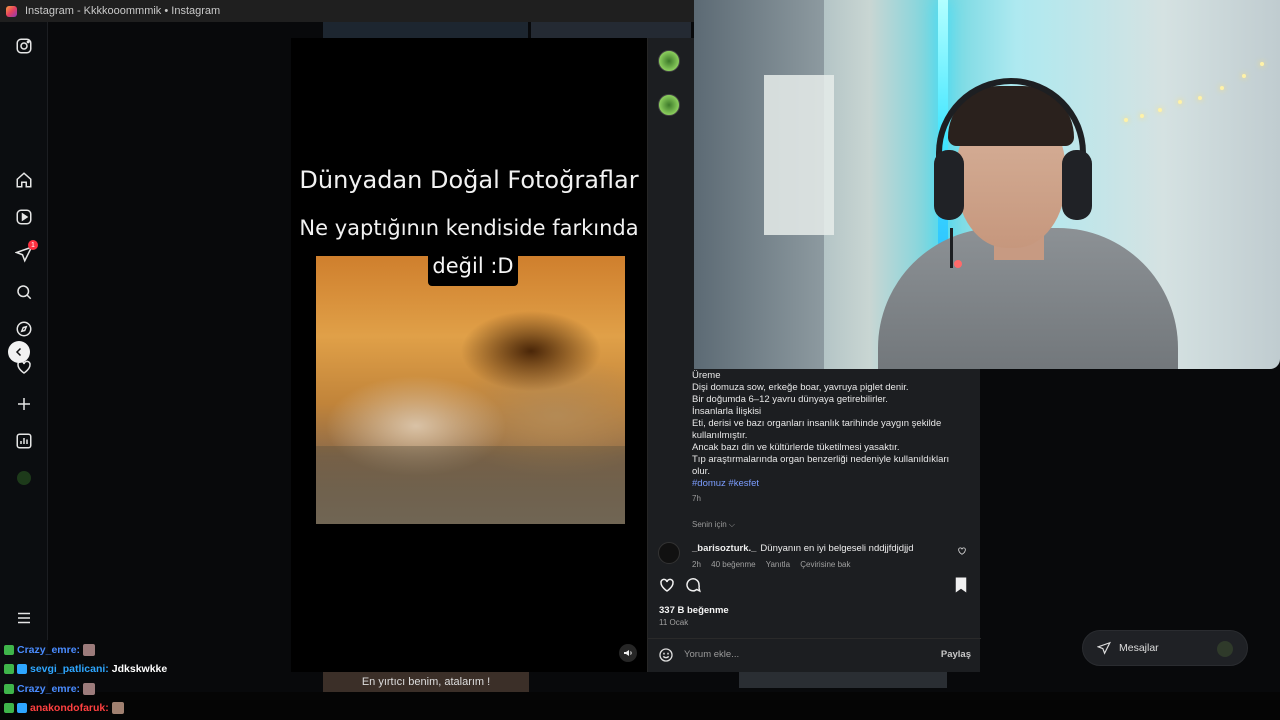 The width and height of the screenshot is (1280, 720). I want to click on caption-author-avatar, so click(669, 105).